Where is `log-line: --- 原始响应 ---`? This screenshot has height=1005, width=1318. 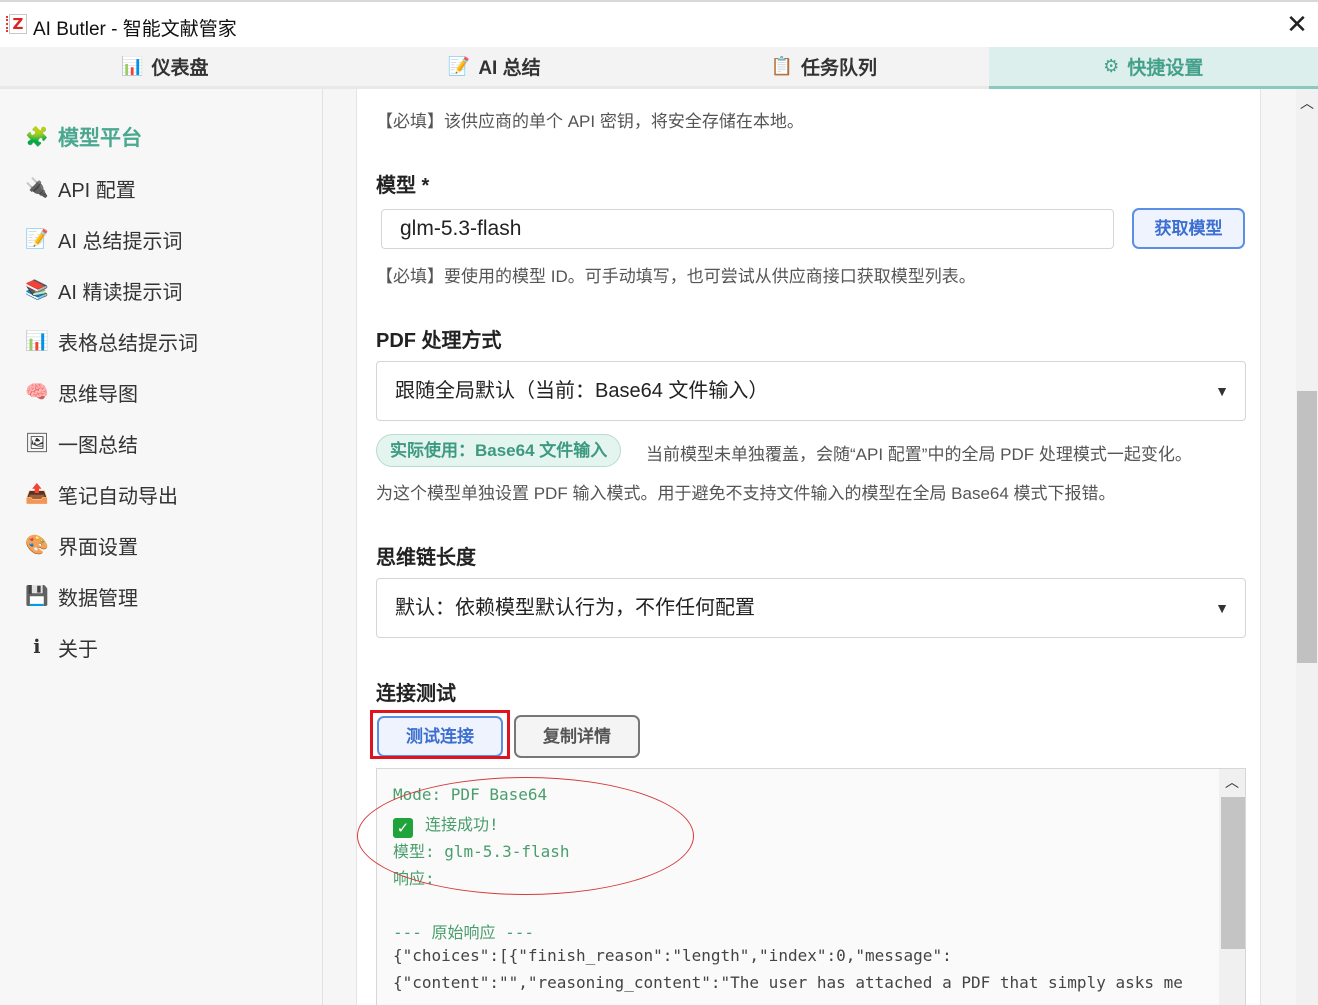
log-line: --- 原始响应 --- is located at coordinates (464, 932).